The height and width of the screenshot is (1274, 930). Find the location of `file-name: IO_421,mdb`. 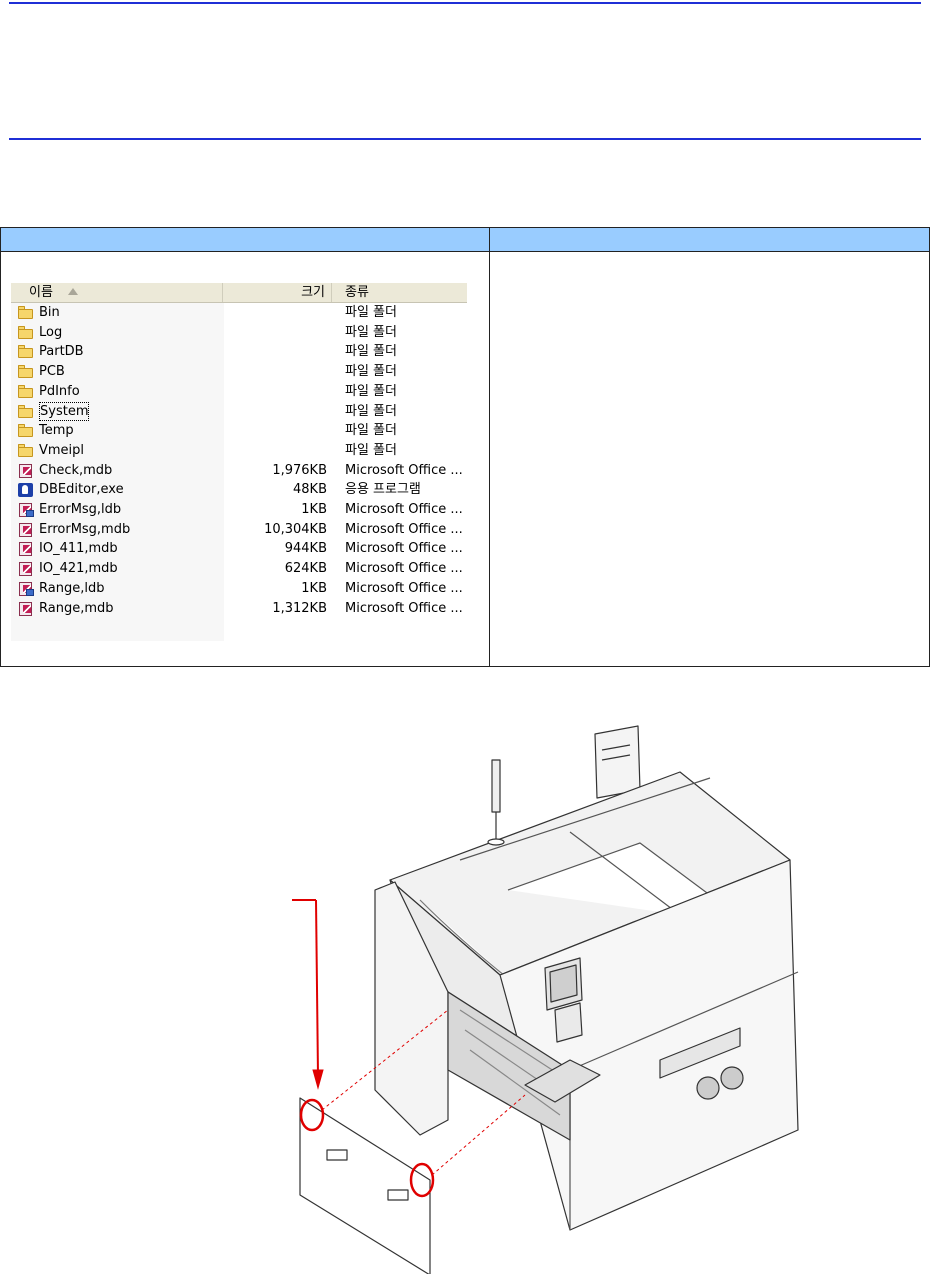

file-name: IO_421,mdb is located at coordinates (78, 569).